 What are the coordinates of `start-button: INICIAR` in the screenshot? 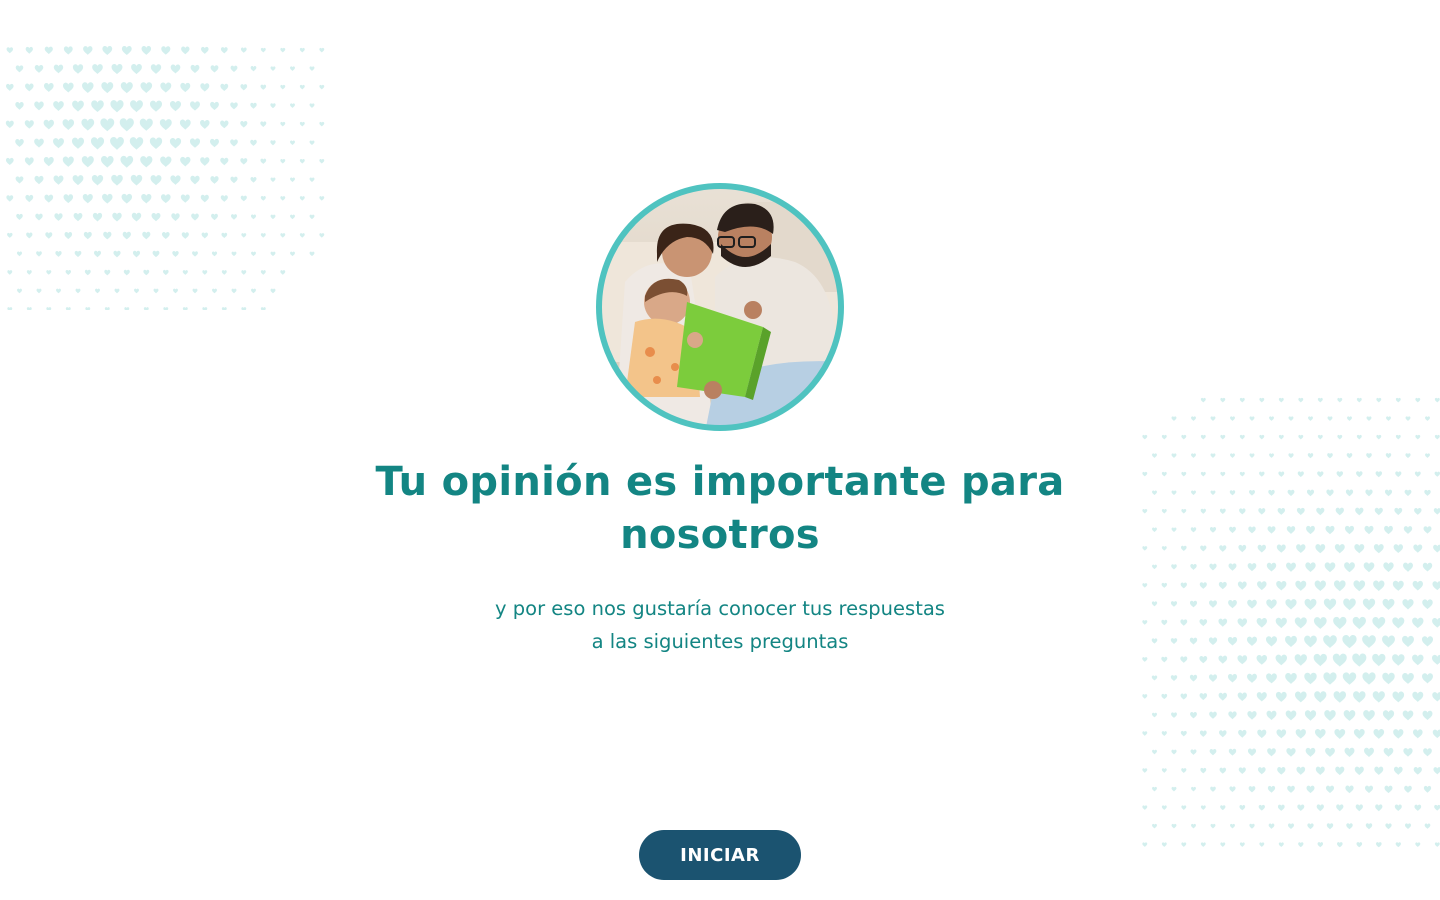 It's located at (720, 855).